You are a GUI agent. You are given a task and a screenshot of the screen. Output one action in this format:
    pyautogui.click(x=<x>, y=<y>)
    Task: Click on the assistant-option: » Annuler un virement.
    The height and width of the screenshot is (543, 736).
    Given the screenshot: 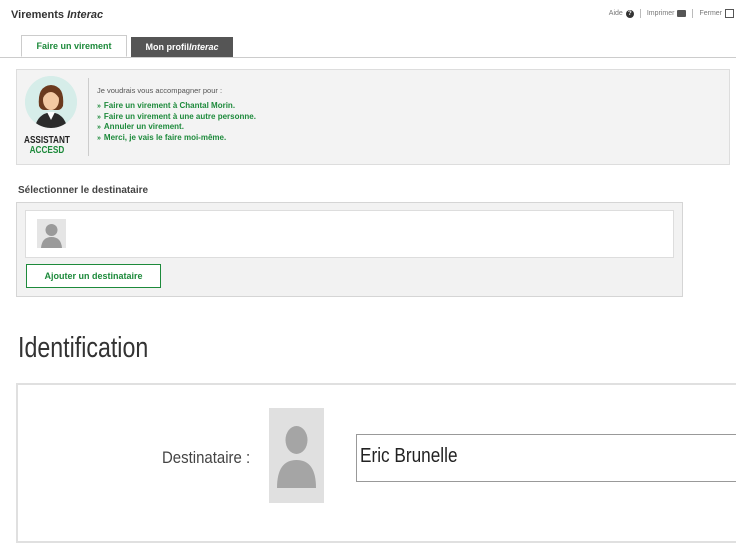 What is the action you would take?
    pyautogui.click(x=176, y=127)
    